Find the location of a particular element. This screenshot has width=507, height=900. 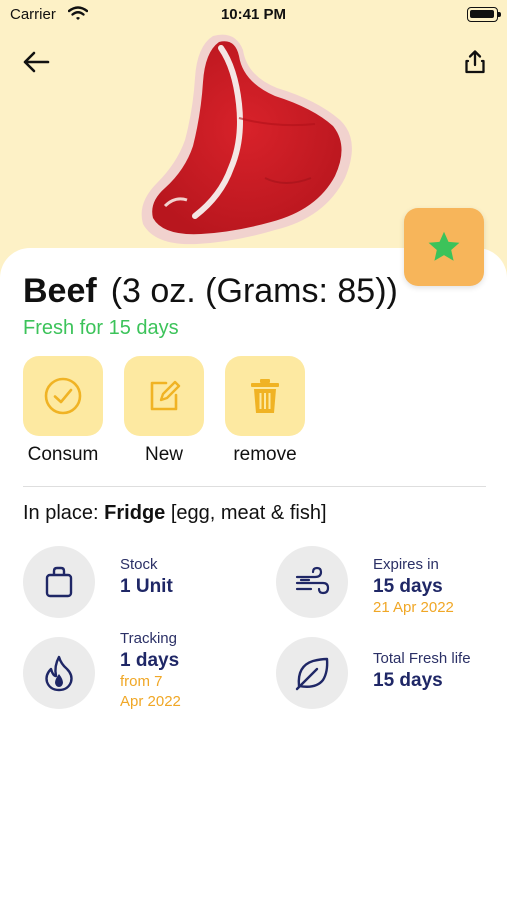

clock: 10:41 PM is located at coordinates (253, 14).